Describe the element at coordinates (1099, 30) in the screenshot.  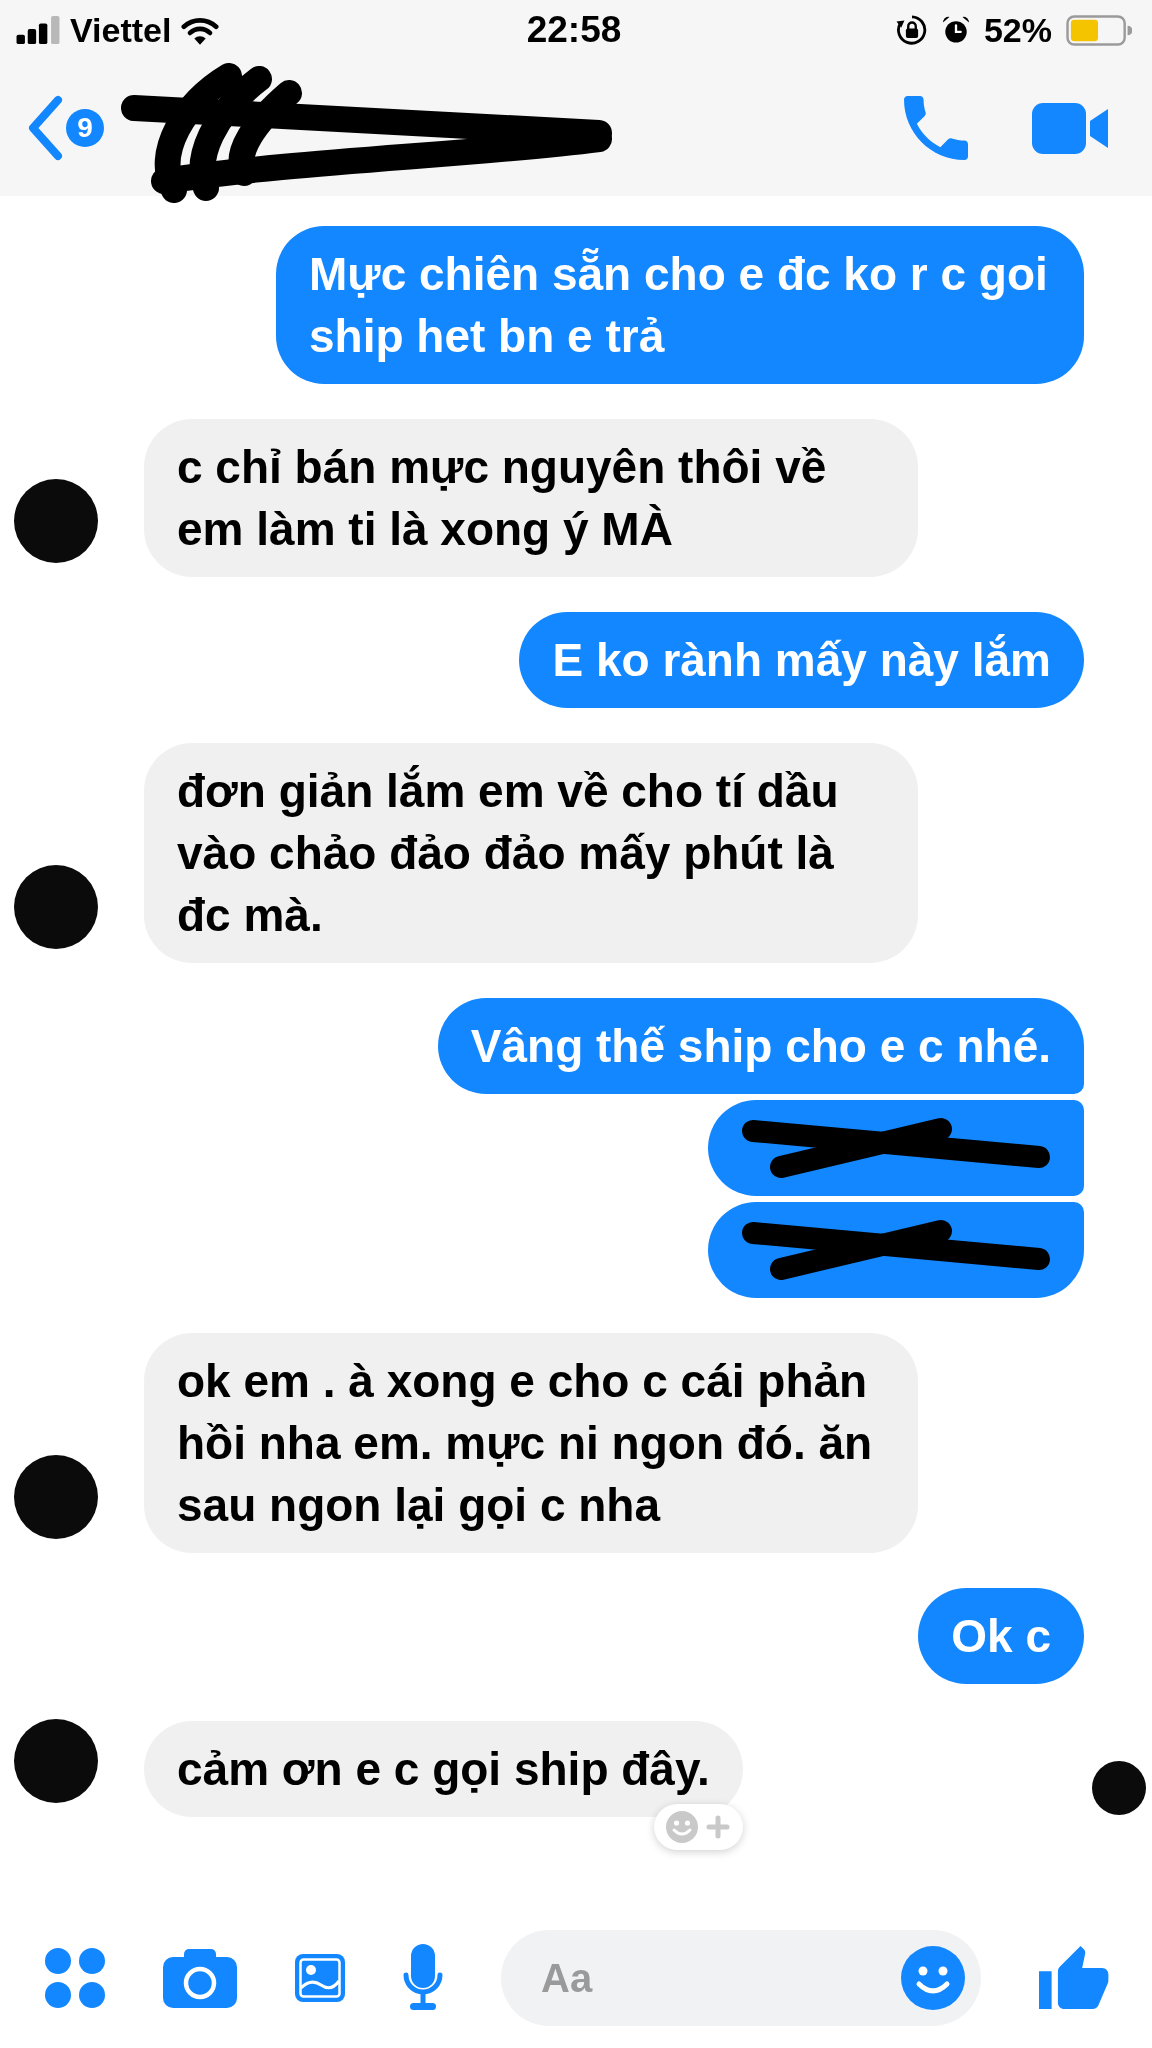
I see `battery-icon` at that location.